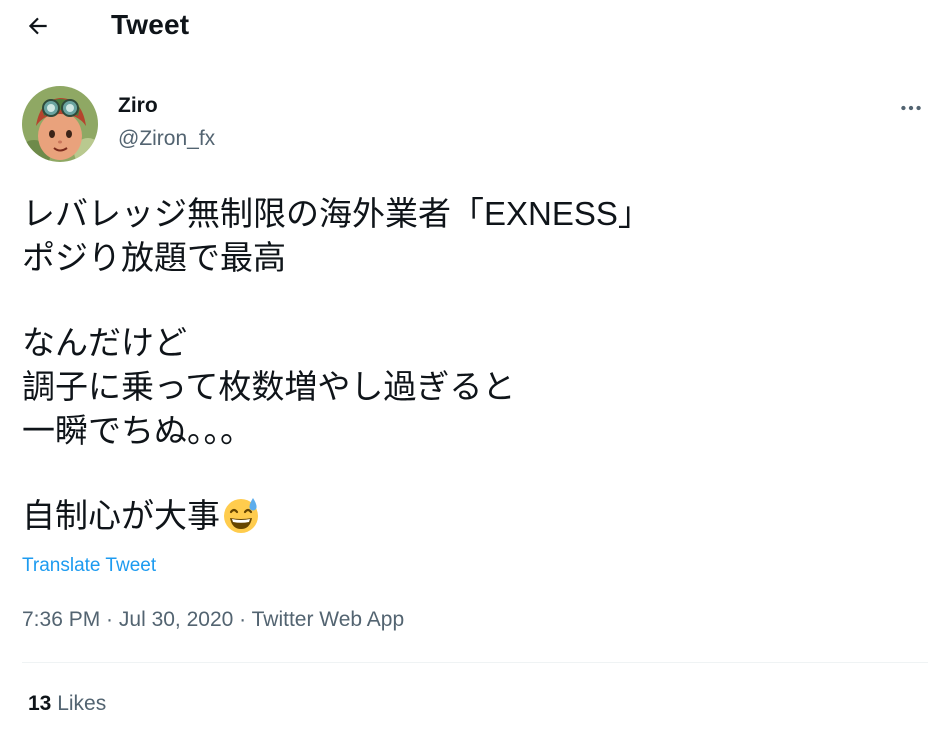 The height and width of the screenshot is (736, 948). Describe the element at coordinates (328, 619) in the screenshot. I see `tweet-source-link: Twitter Web App` at that location.